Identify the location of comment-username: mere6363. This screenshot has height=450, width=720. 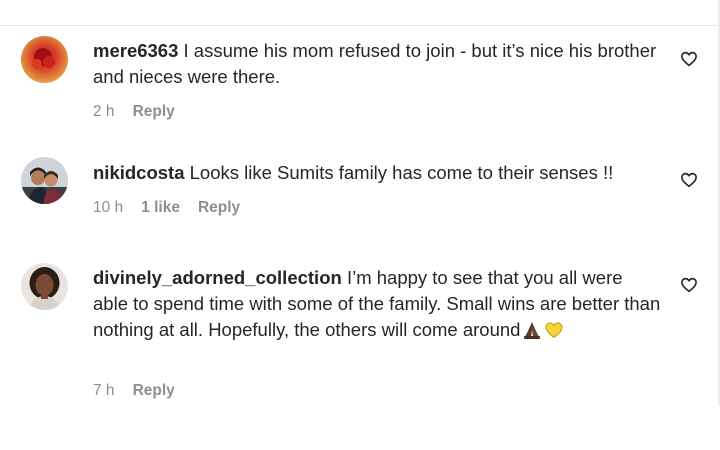
(135, 50).